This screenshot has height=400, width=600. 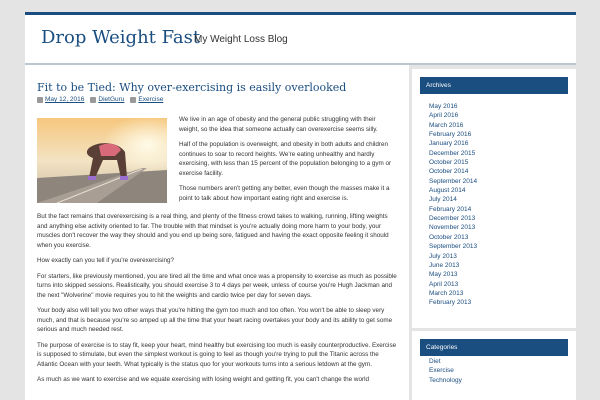 What do you see at coordinates (241, 39) in the screenshot?
I see `site-tagline: My Weight Loss Blog` at bounding box center [241, 39].